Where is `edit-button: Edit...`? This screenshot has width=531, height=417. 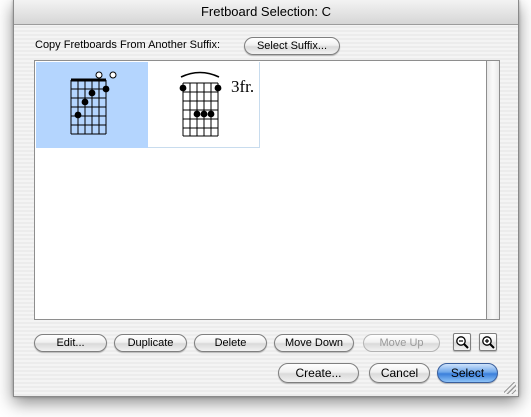
edit-button: Edit... is located at coordinates (70, 343).